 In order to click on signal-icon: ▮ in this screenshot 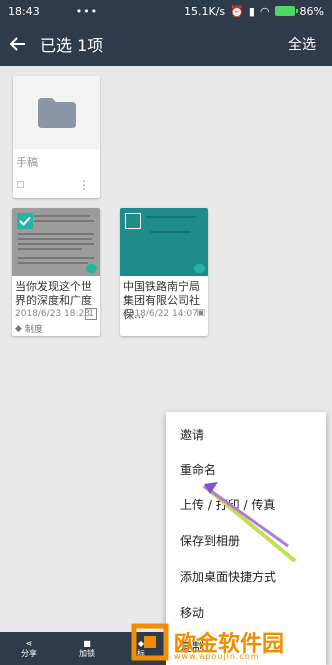, I will do `click(251, 11)`.